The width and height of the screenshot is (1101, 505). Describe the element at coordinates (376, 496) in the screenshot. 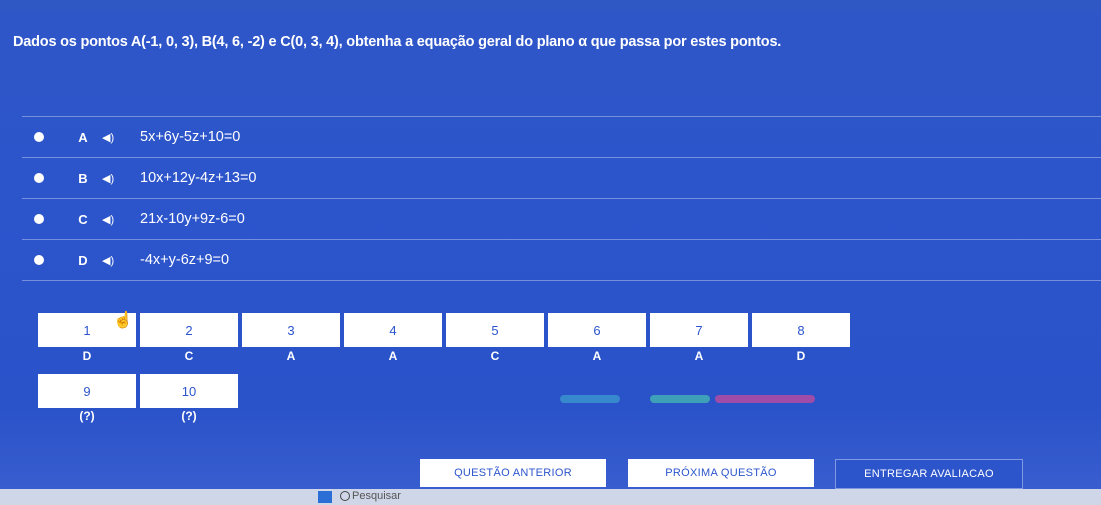

I see `taskbar-search-input: Pesquisar` at that location.